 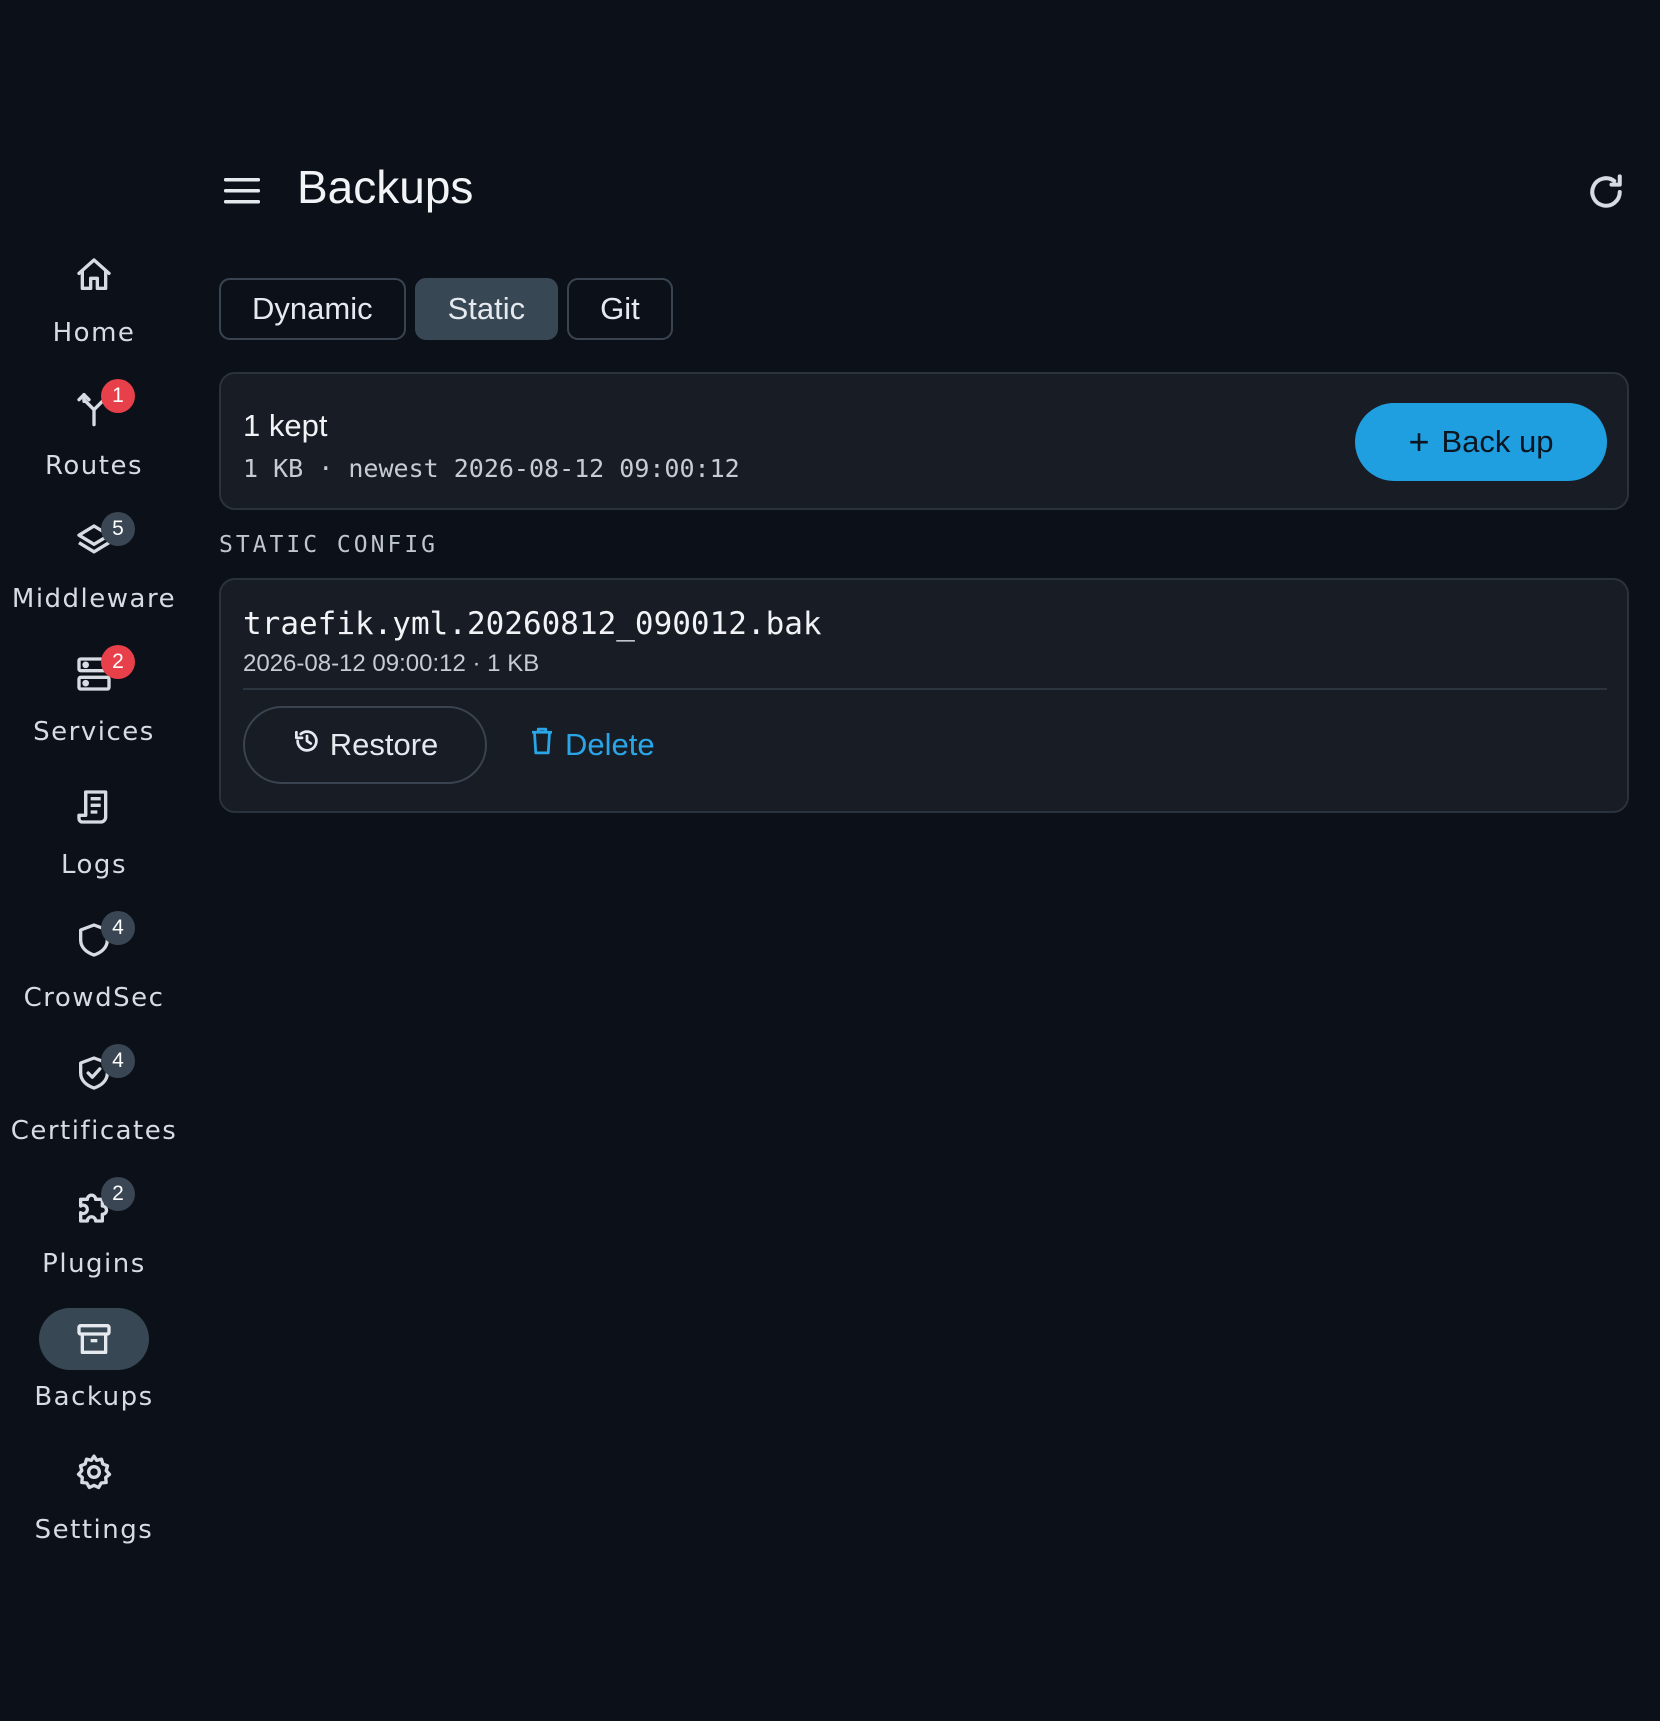 What do you see at coordinates (118, 1061) in the screenshot?
I see `certificates-badge: 4` at bounding box center [118, 1061].